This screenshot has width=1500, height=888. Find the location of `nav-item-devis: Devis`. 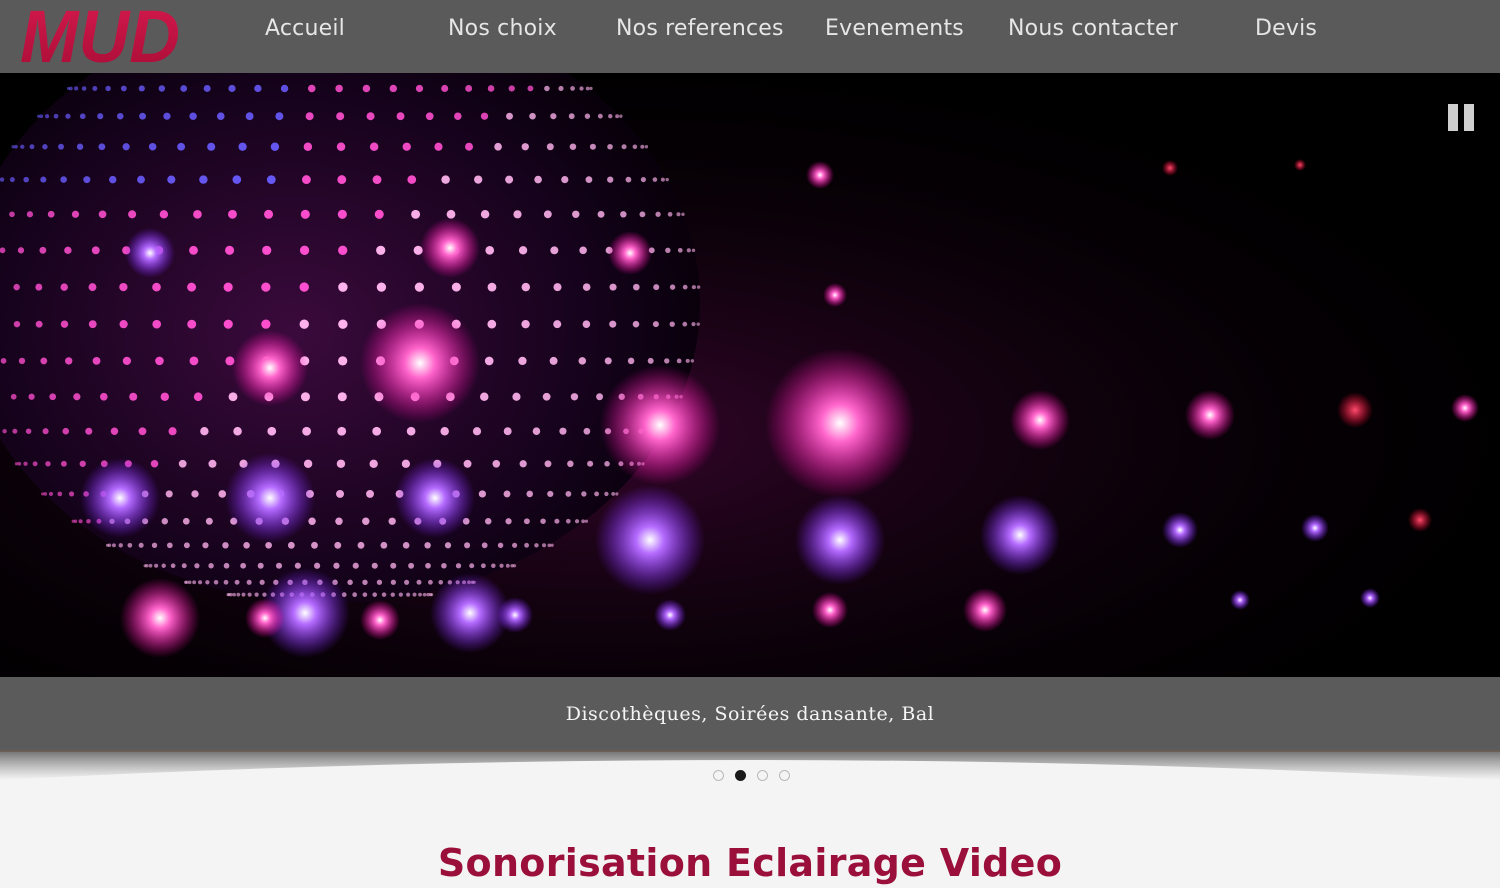

nav-item-devis: Devis is located at coordinates (1286, 28).